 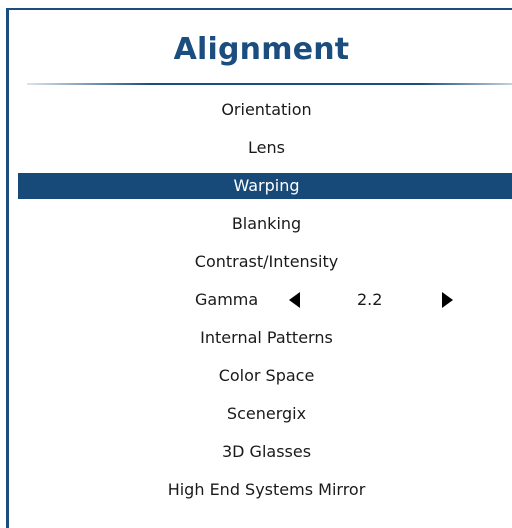 I want to click on gamma-label: Gamma, so click(x=227, y=299).